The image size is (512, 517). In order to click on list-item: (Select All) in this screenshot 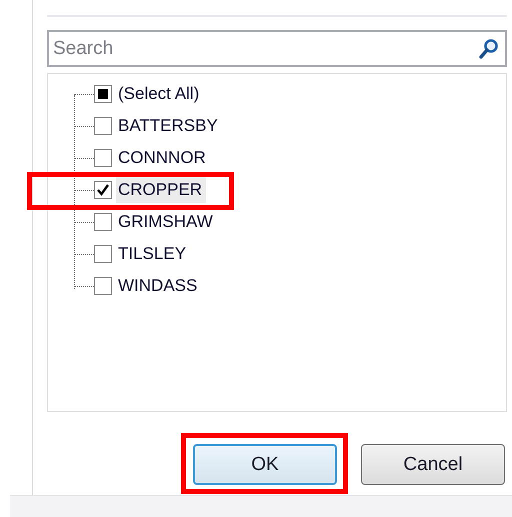, I will do `click(160, 94)`.